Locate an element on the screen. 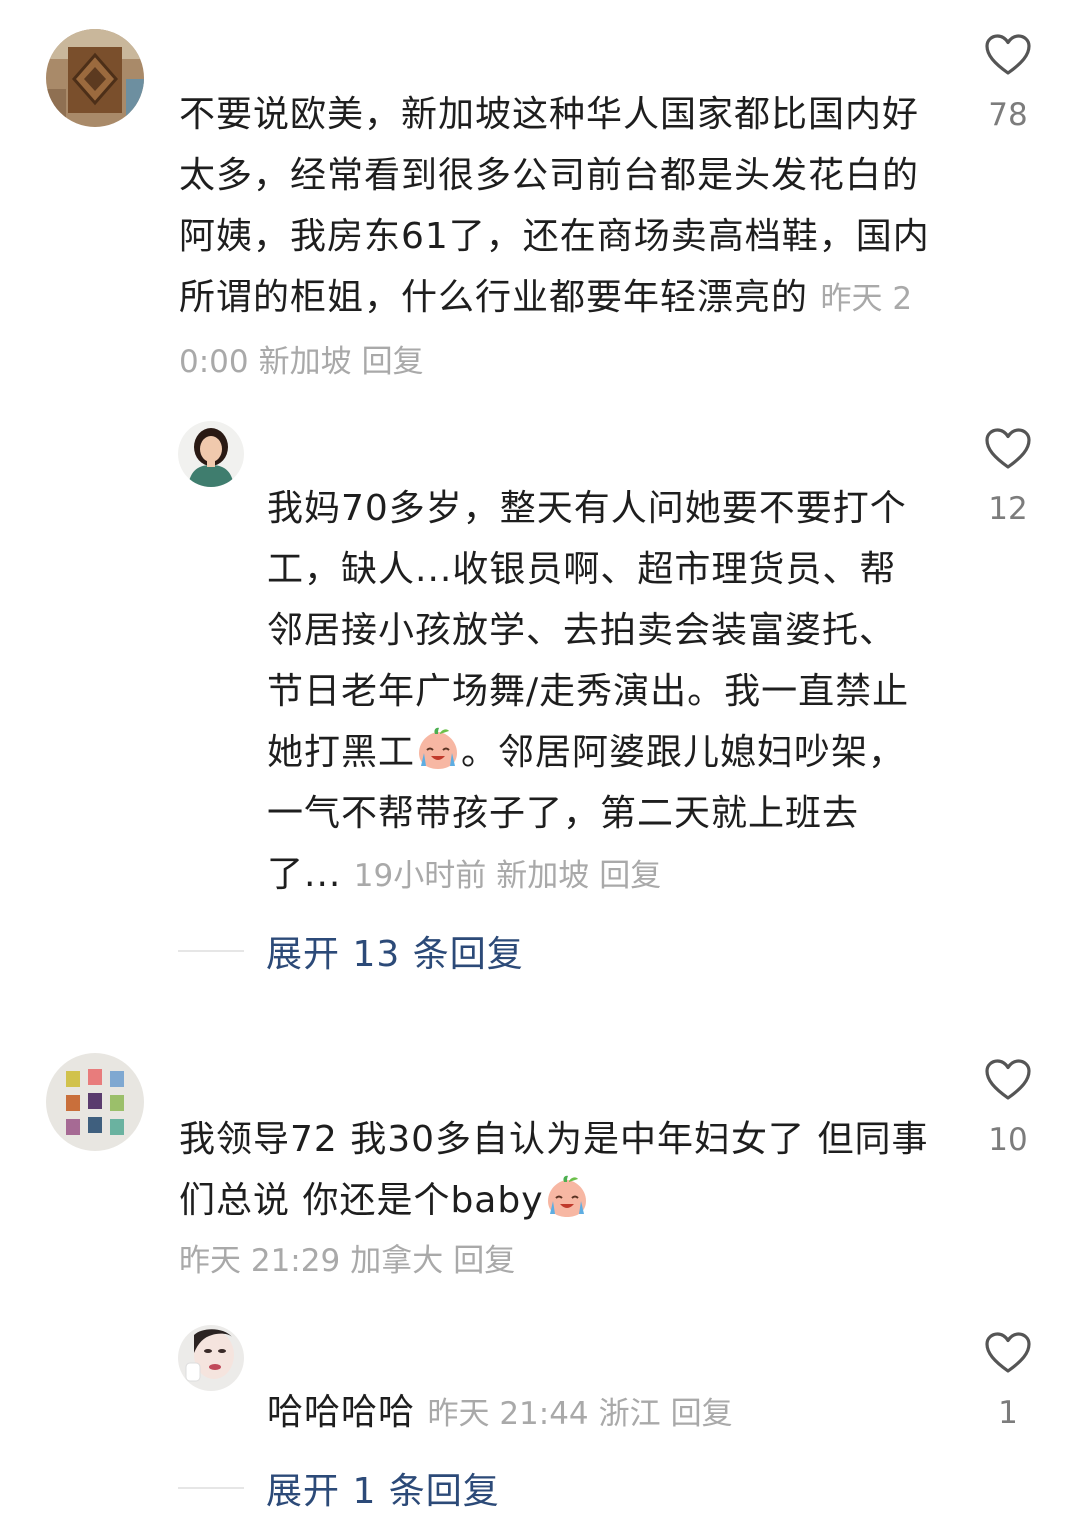  expand-replies-label: 展开 13 条回复 is located at coordinates (395, 954).